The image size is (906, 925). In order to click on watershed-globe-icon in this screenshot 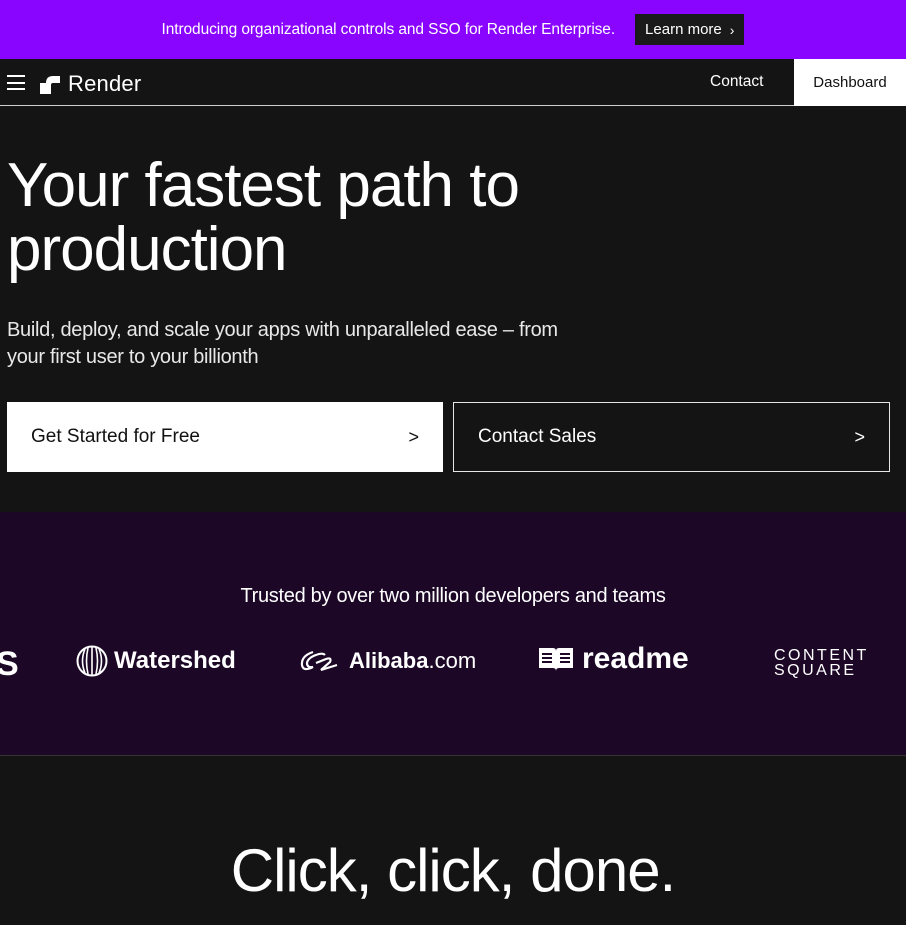, I will do `click(92, 661)`.